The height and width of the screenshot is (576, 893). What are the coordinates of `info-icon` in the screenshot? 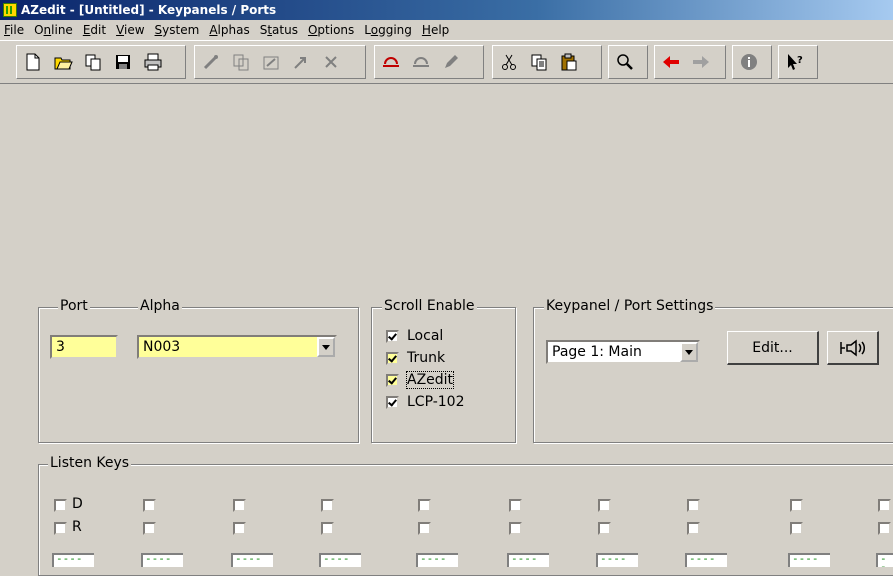 It's located at (749, 62).